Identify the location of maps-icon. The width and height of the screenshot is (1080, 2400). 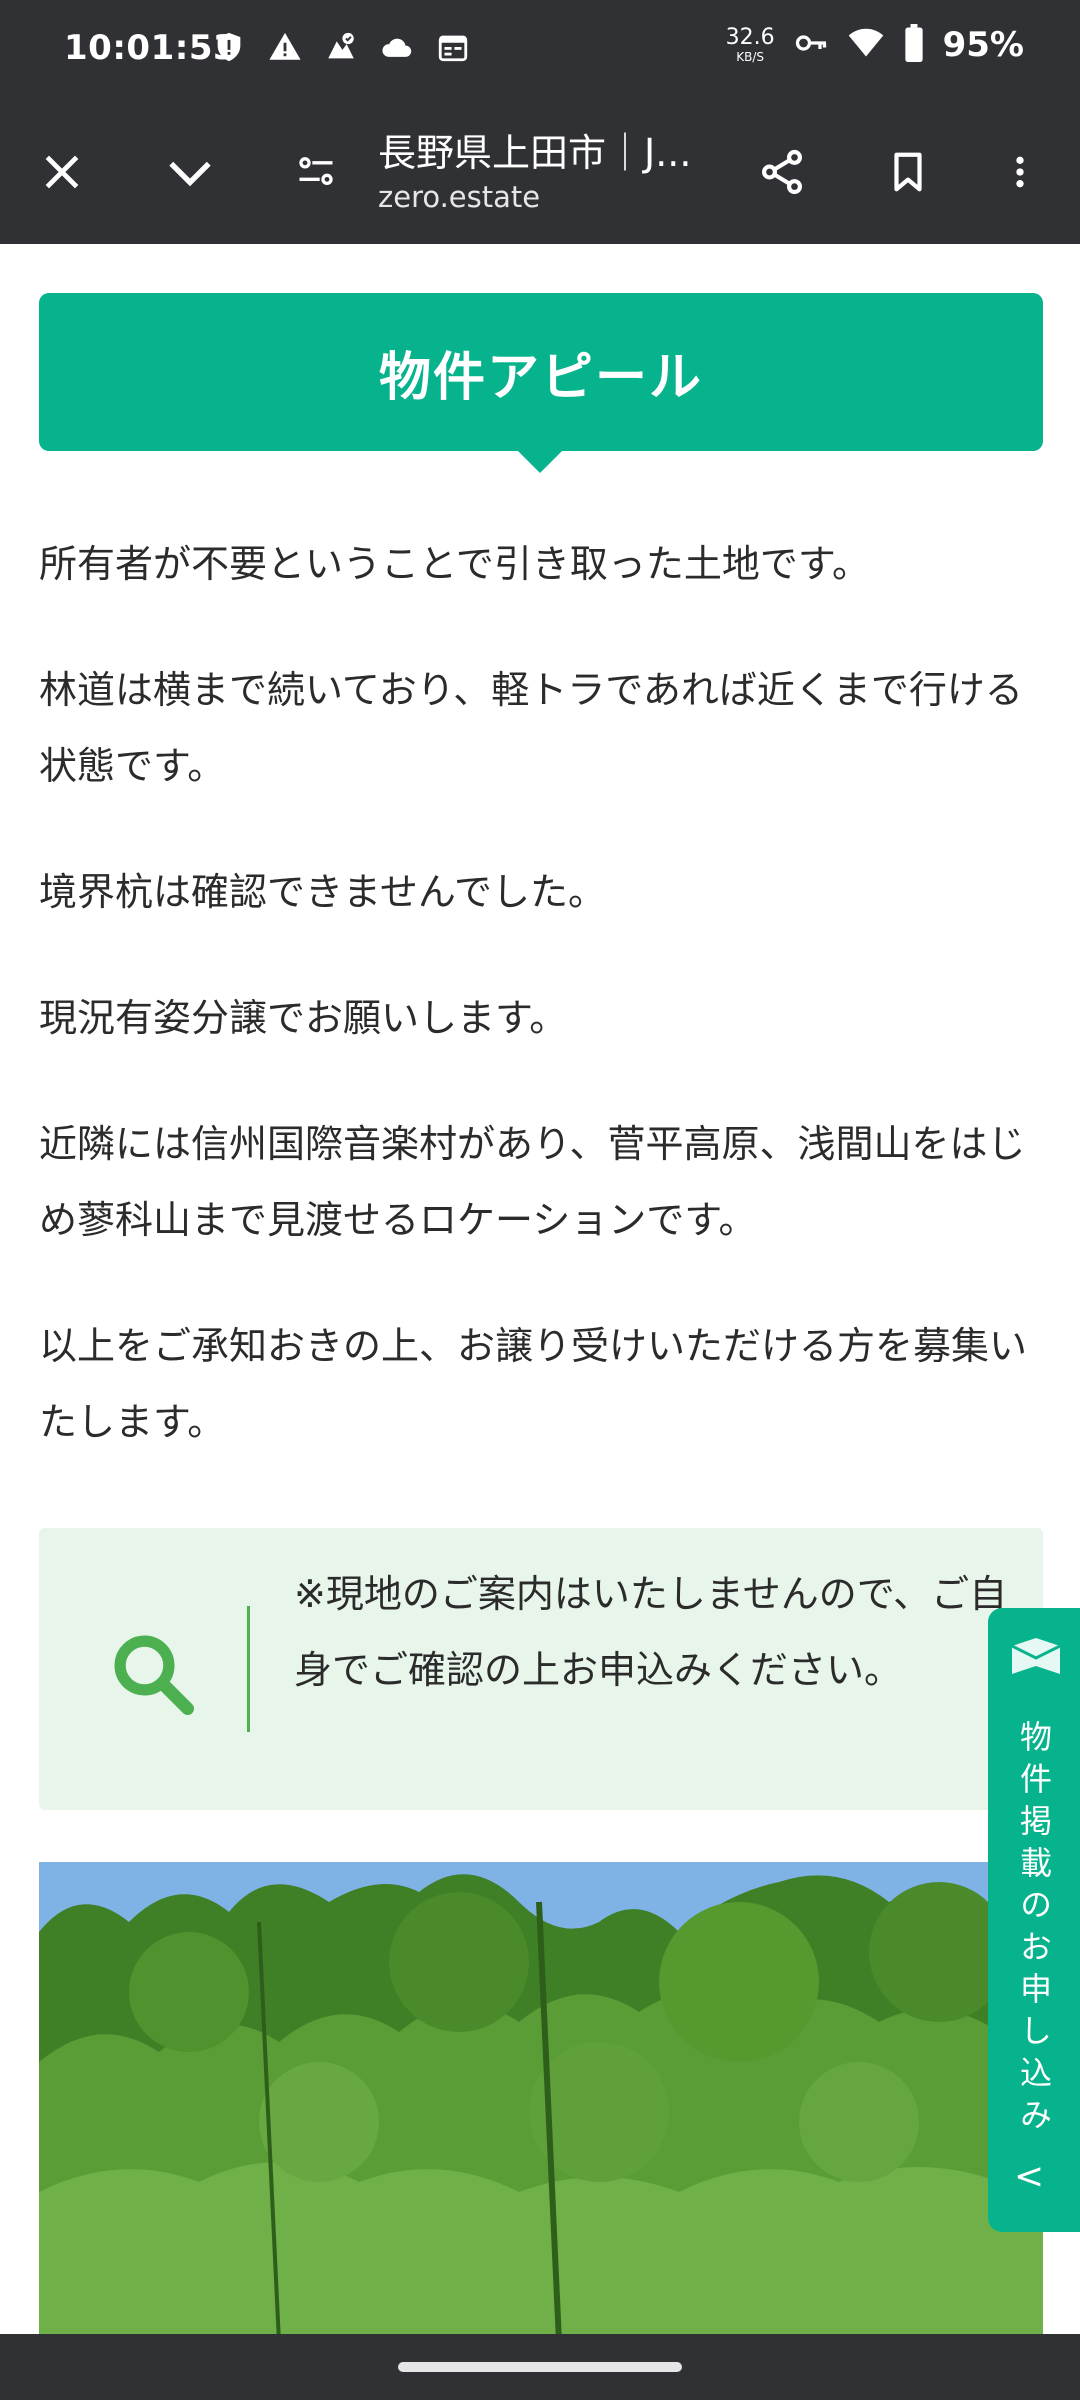
(341, 47).